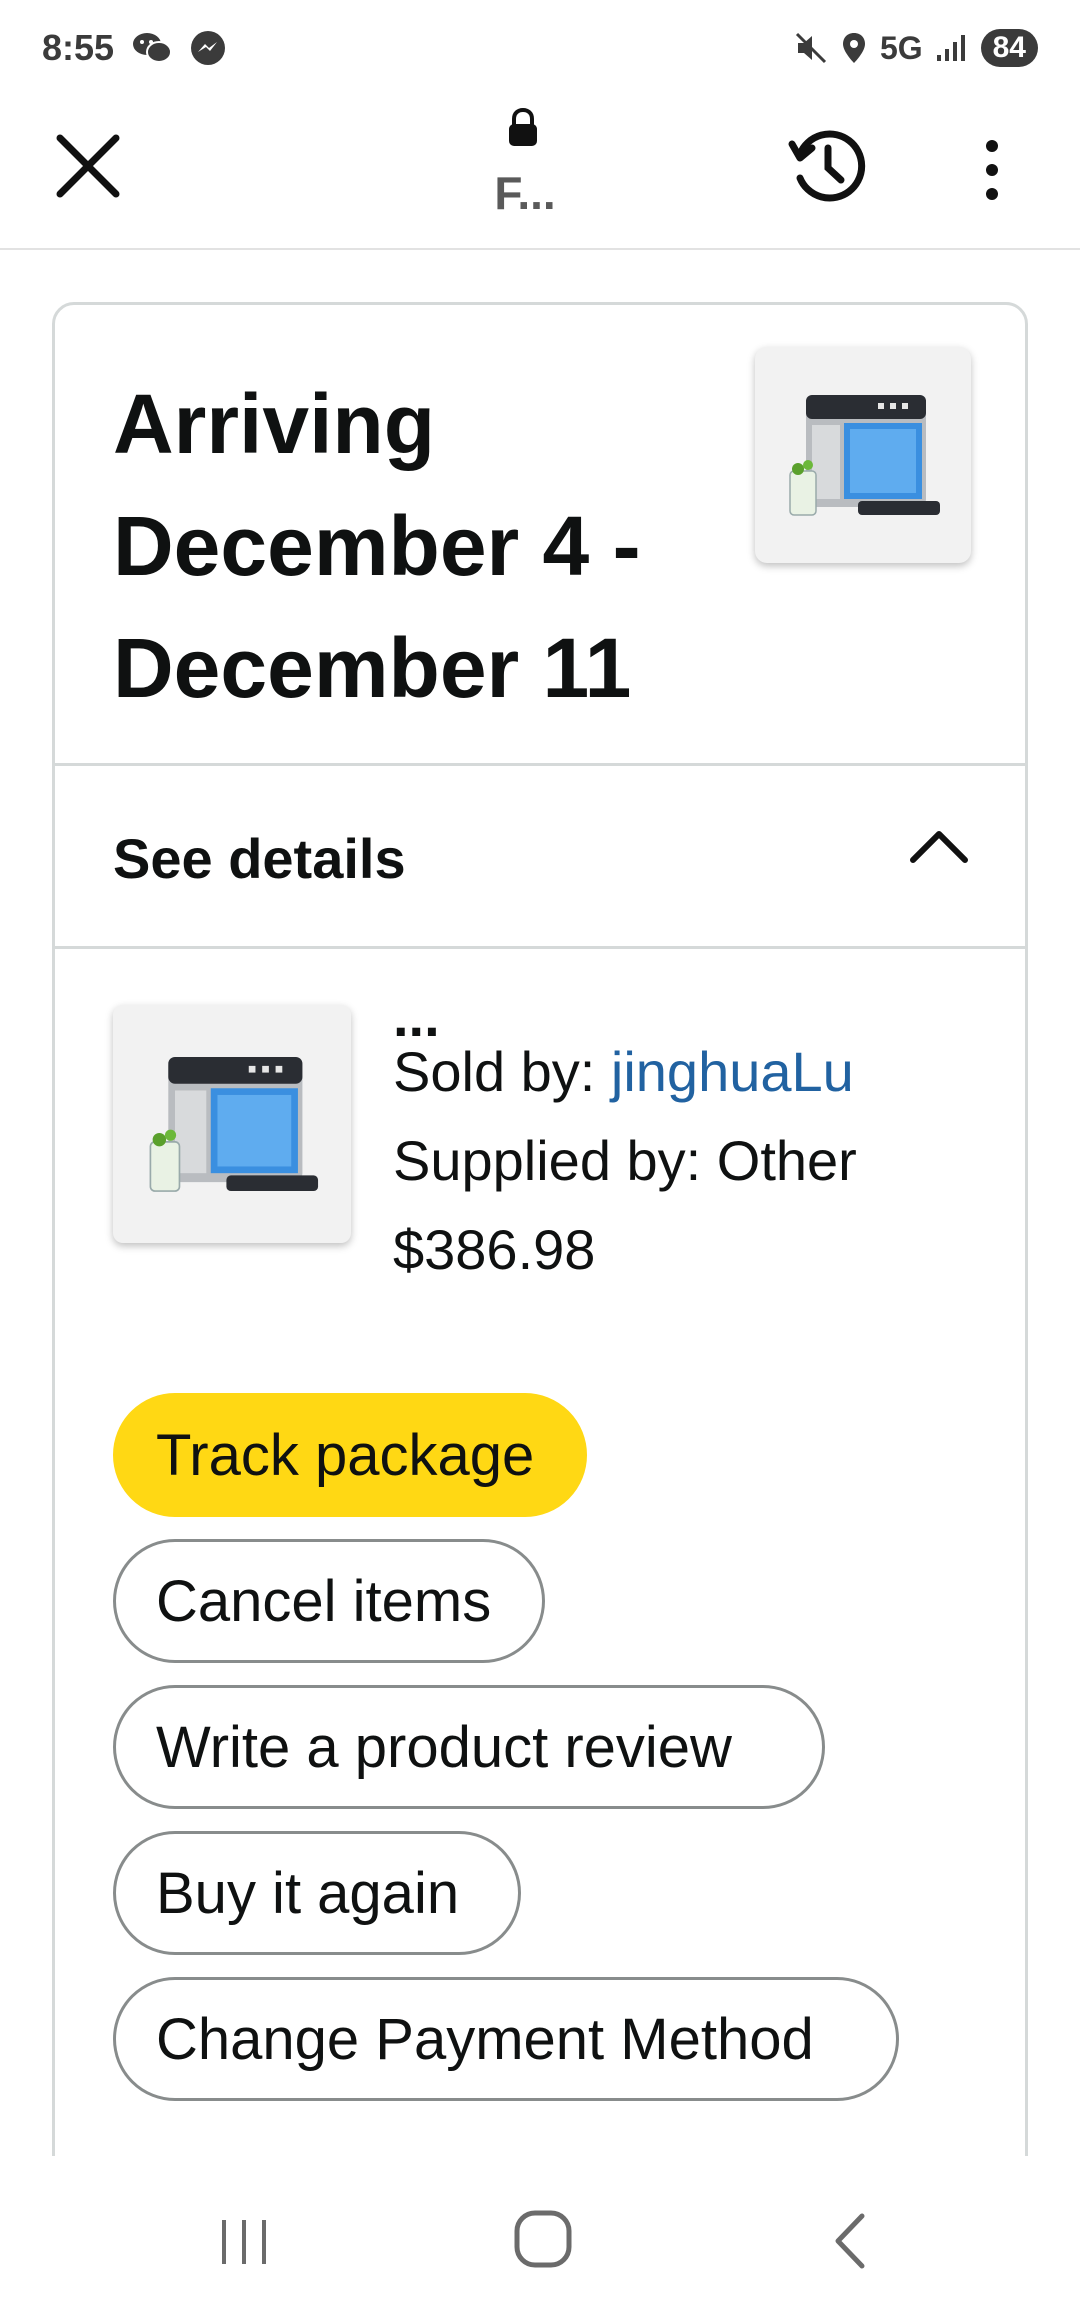  What do you see at coordinates (208, 48) in the screenshot?
I see `messenger-icon` at bounding box center [208, 48].